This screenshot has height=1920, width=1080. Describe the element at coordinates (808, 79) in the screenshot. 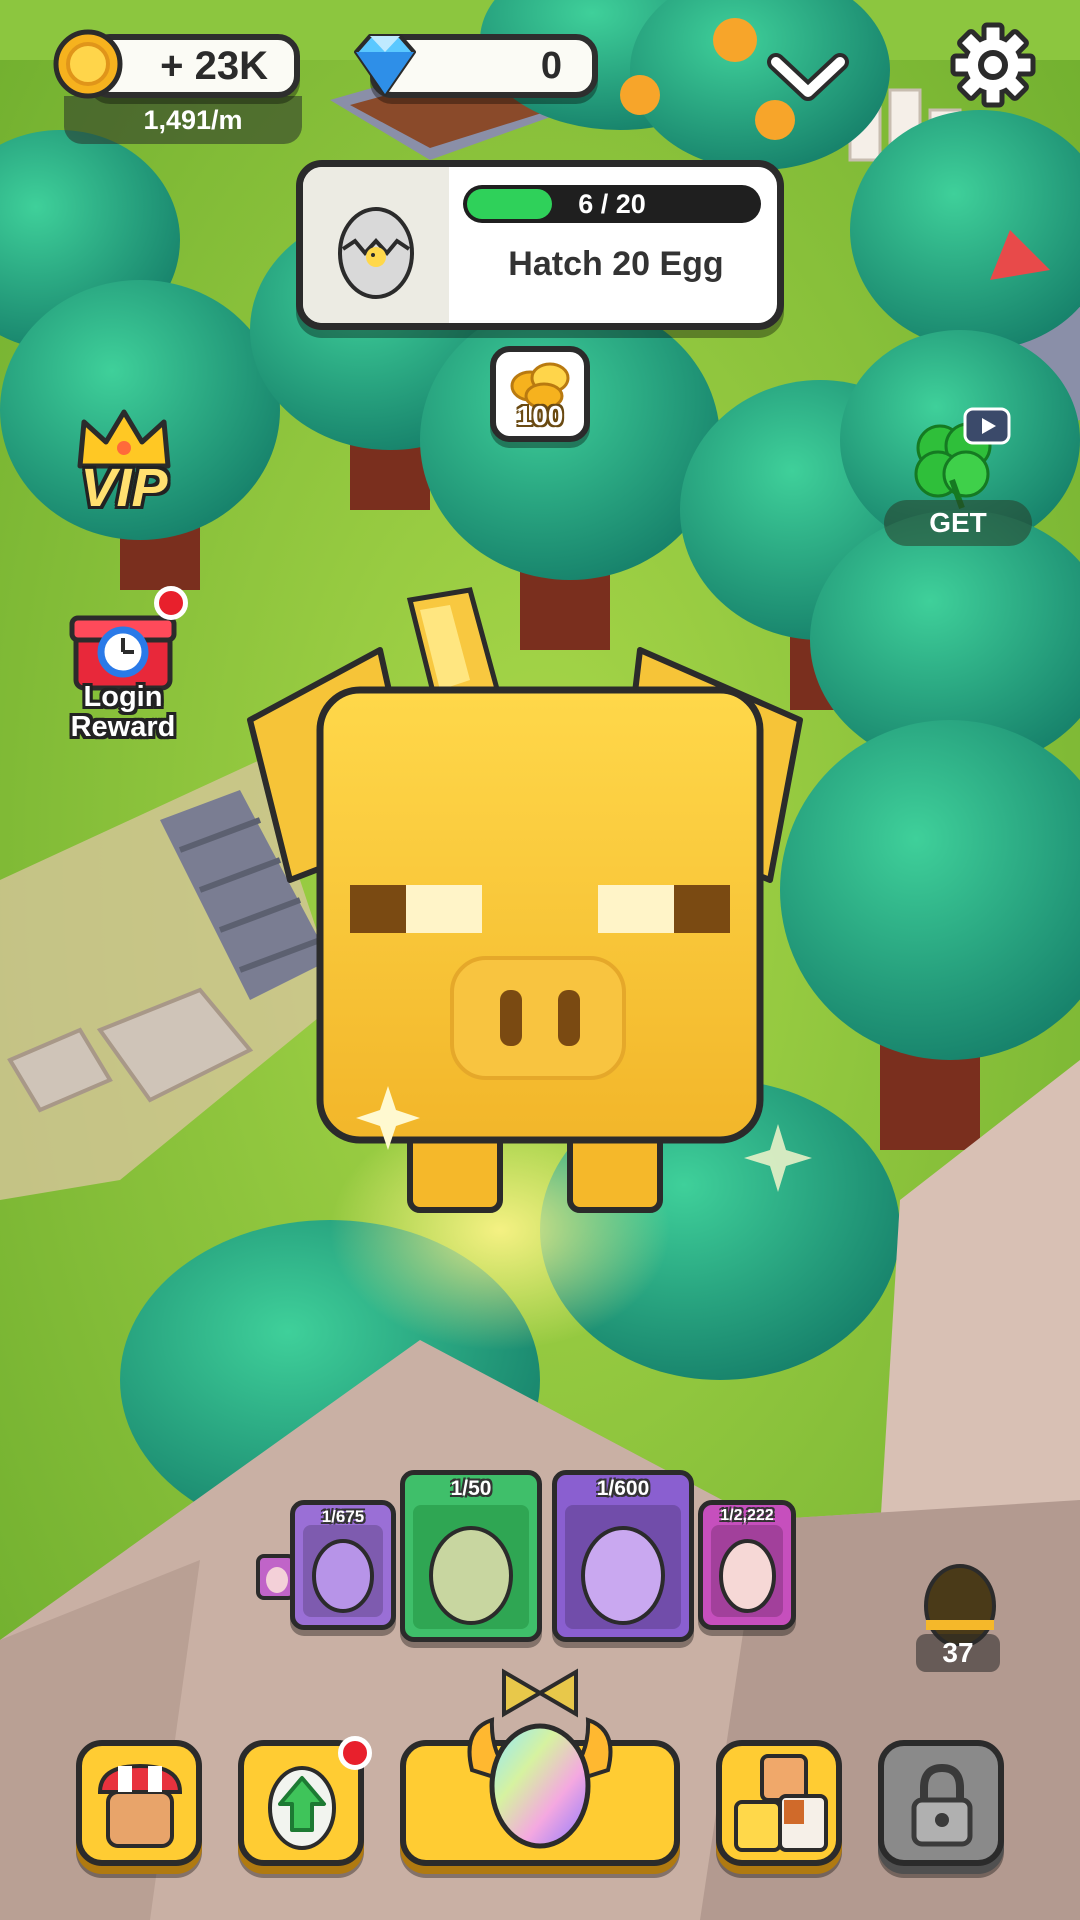

I see `chevron-down-icon` at that location.